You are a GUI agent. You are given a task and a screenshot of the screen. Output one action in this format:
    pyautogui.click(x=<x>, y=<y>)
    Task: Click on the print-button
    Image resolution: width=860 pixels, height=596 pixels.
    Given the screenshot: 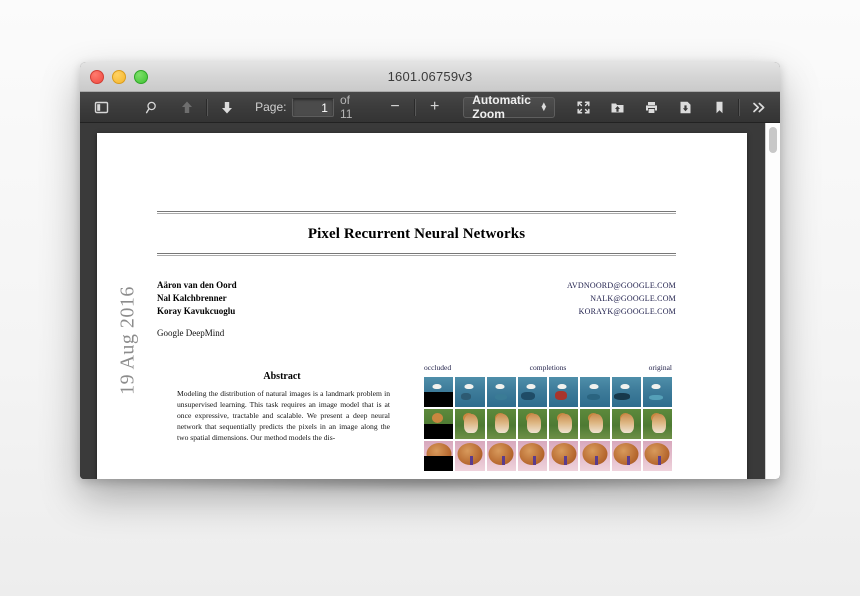 What is the action you would take?
    pyautogui.click(x=651, y=107)
    